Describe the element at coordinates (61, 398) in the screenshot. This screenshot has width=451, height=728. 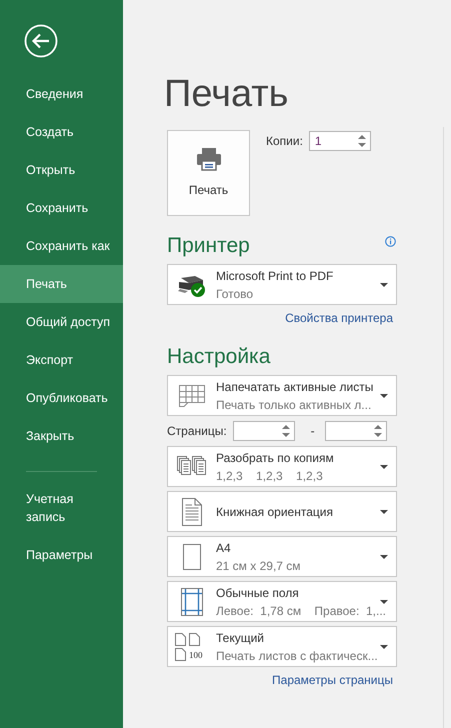
I see `sidebar-item: Опубликовать` at that location.